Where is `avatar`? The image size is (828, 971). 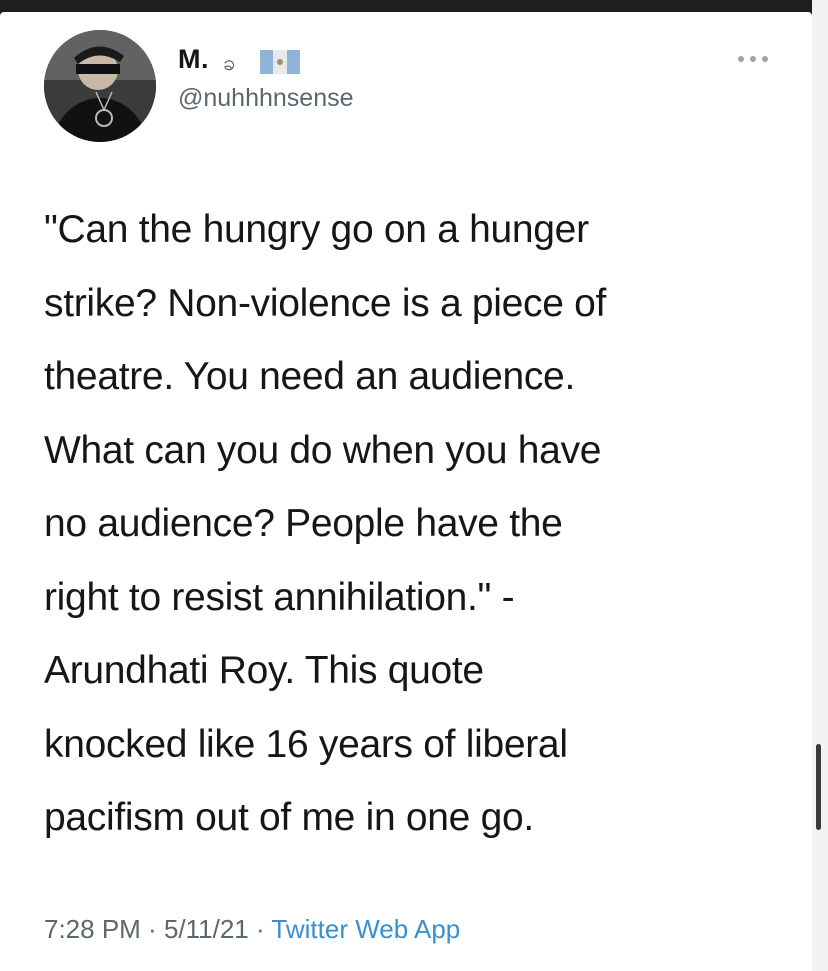
avatar is located at coordinates (100, 86).